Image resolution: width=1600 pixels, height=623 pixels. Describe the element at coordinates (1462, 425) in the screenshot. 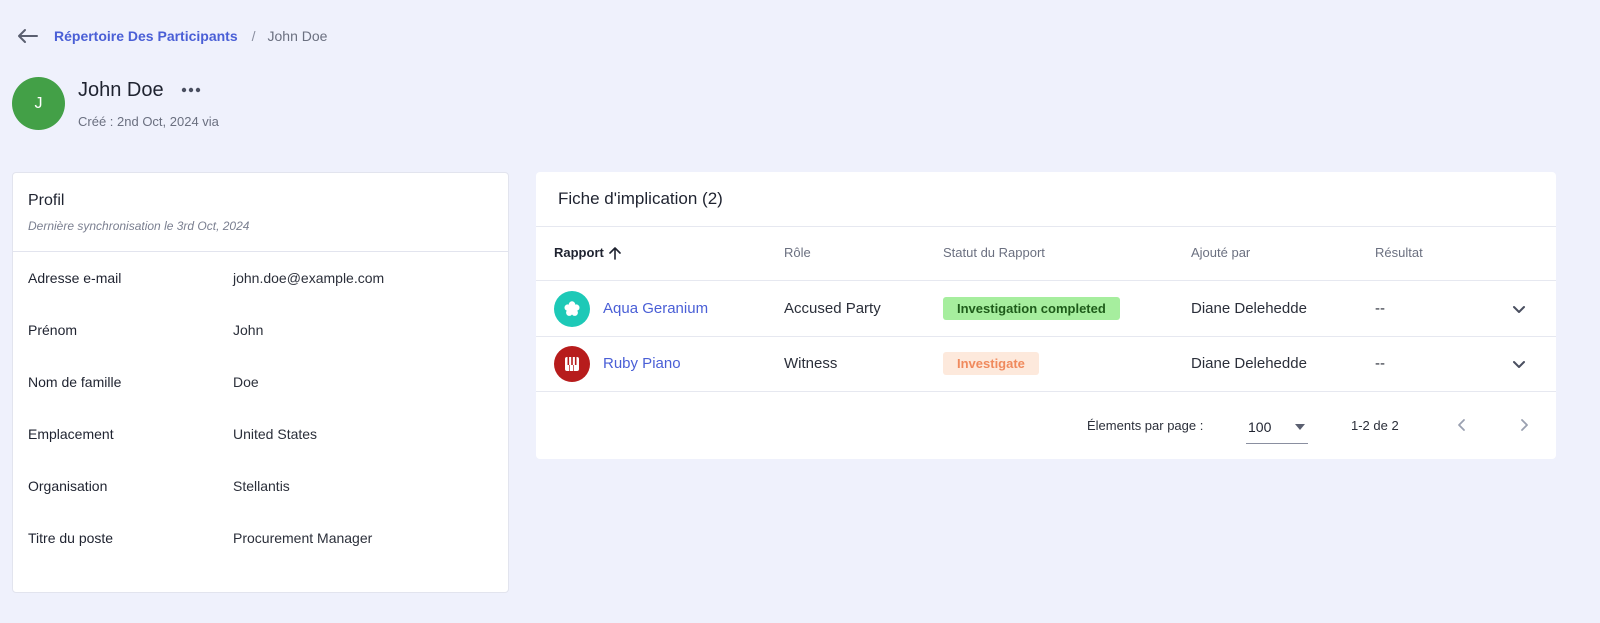

I see `chevron-left-icon` at that location.